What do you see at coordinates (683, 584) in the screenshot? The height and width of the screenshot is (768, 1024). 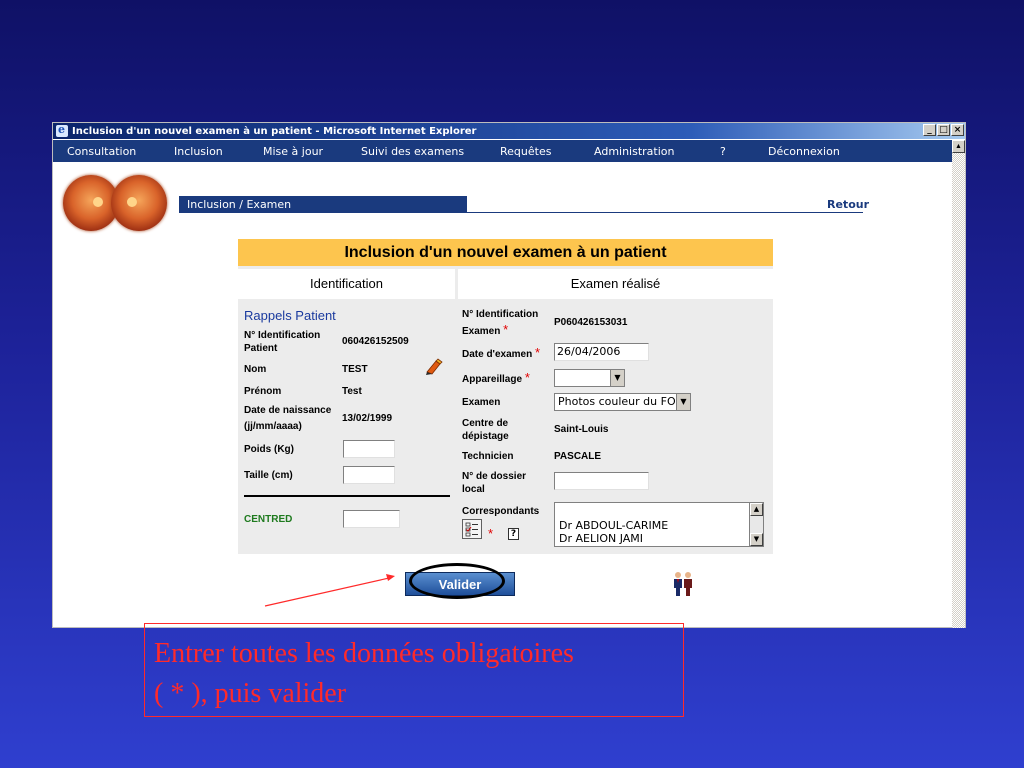 I see `users-icon` at bounding box center [683, 584].